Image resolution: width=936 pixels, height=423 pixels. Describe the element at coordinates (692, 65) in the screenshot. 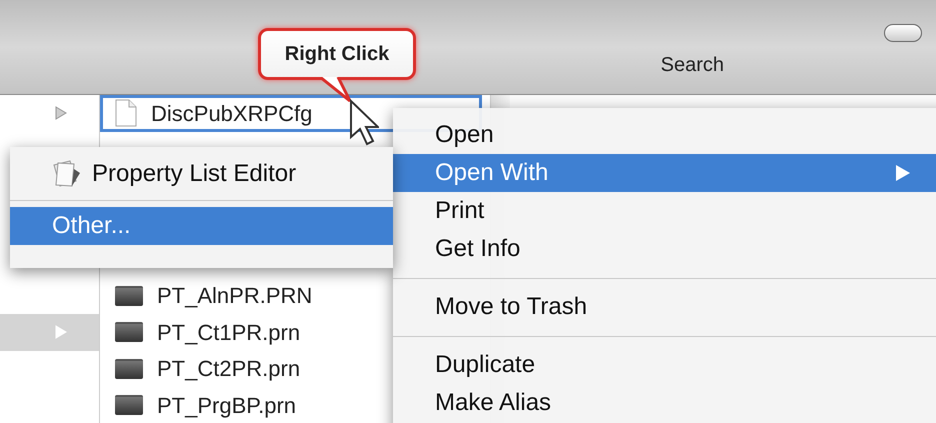

I see `search-label: Search` at that location.